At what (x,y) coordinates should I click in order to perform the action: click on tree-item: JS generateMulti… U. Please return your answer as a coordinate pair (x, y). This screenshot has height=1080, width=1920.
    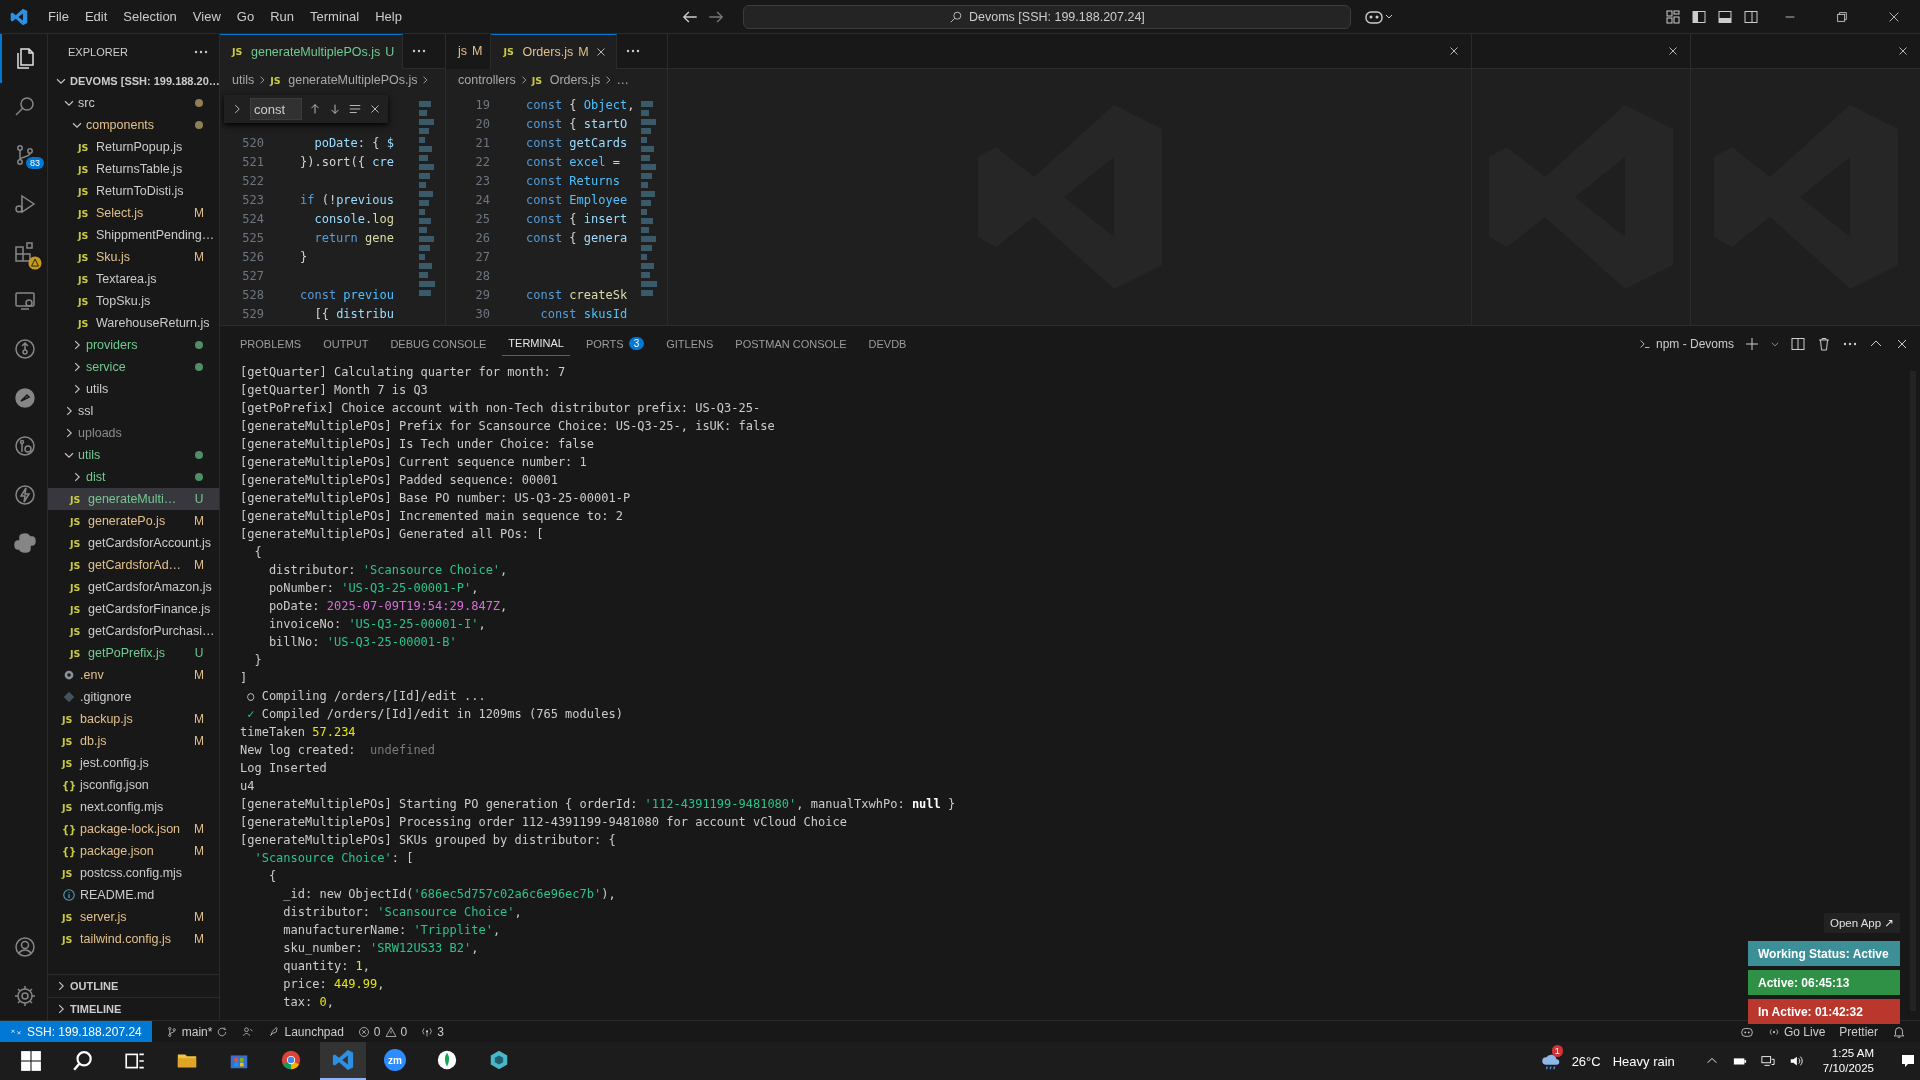
    Looking at the image, I should click on (133, 499).